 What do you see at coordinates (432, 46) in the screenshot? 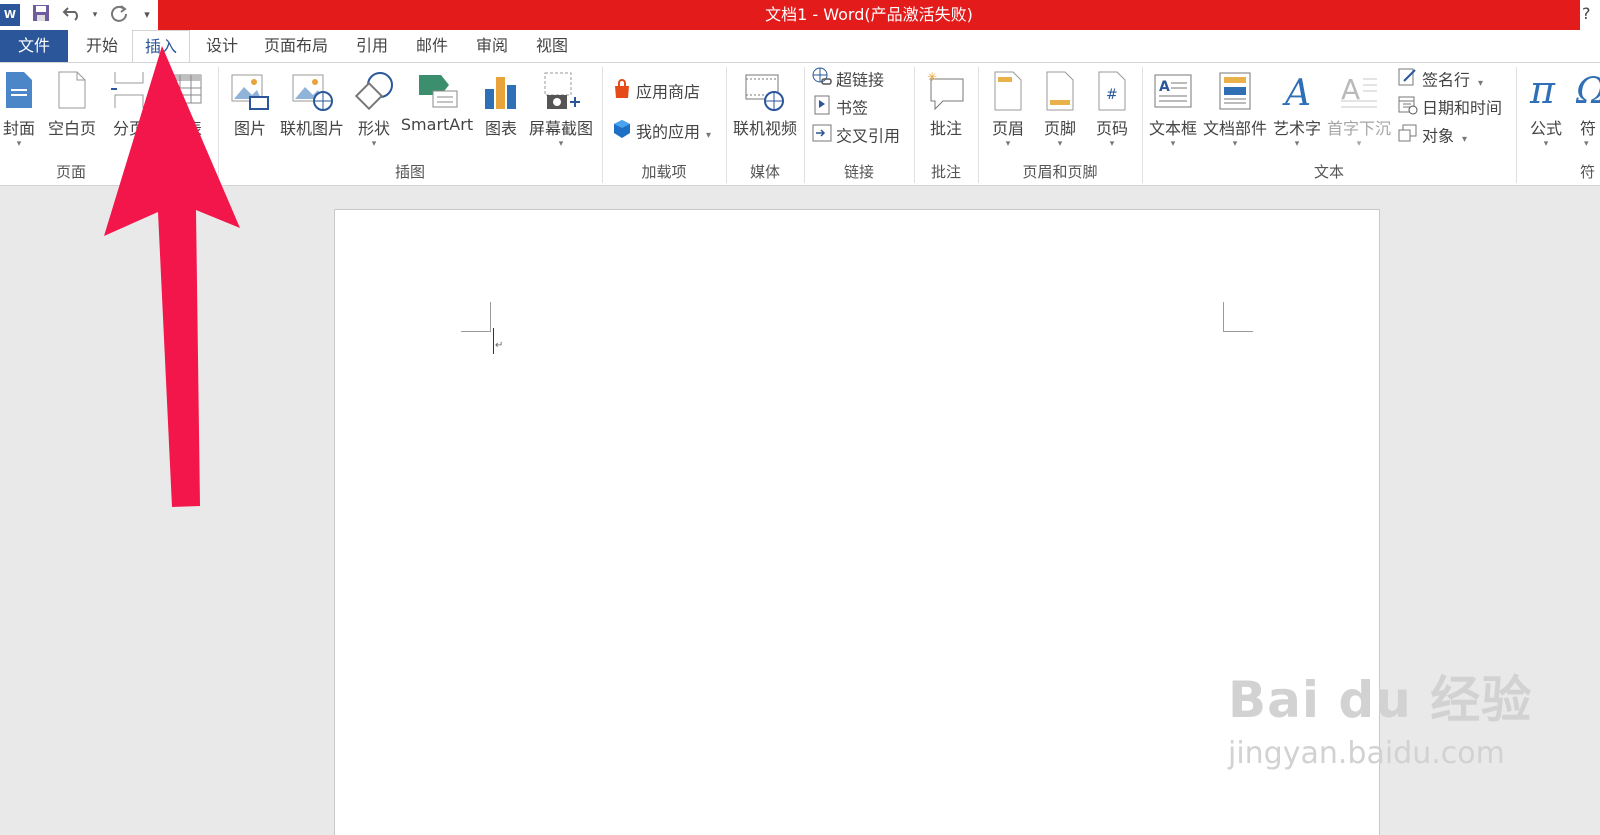
I see `tab-mailings: 邮件` at bounding box center [432, 46].